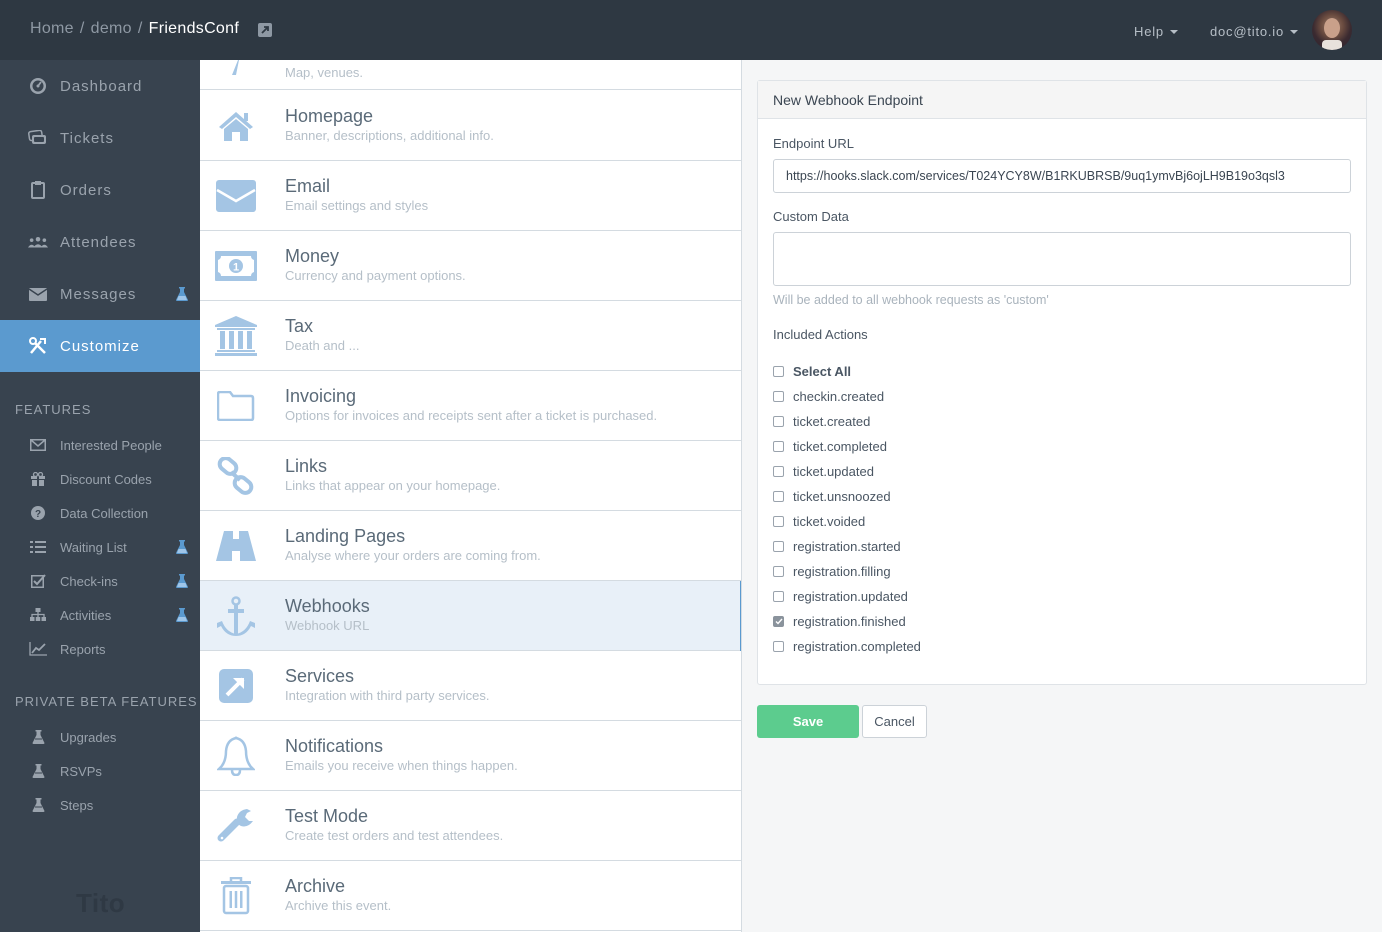  What do you see at coordinates (470, 896) in the screenshot?
I see `settings-item-archive: Archive Archive this event.` at bounding box center [470, 896].